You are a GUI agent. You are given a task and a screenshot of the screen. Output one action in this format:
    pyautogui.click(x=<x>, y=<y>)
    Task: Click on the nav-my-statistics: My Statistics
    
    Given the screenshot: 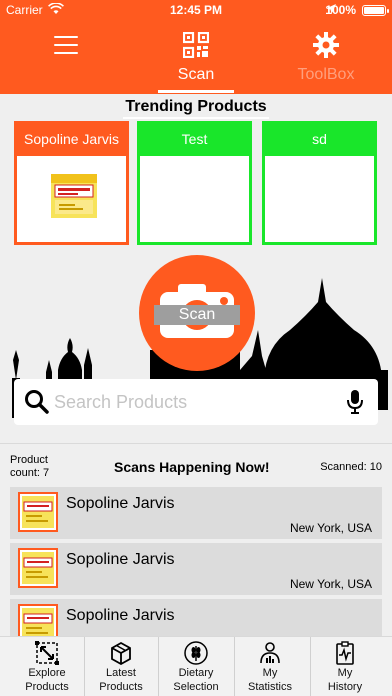 What is the action you would take?
    pyautogui.click(x=270, y=666)
    